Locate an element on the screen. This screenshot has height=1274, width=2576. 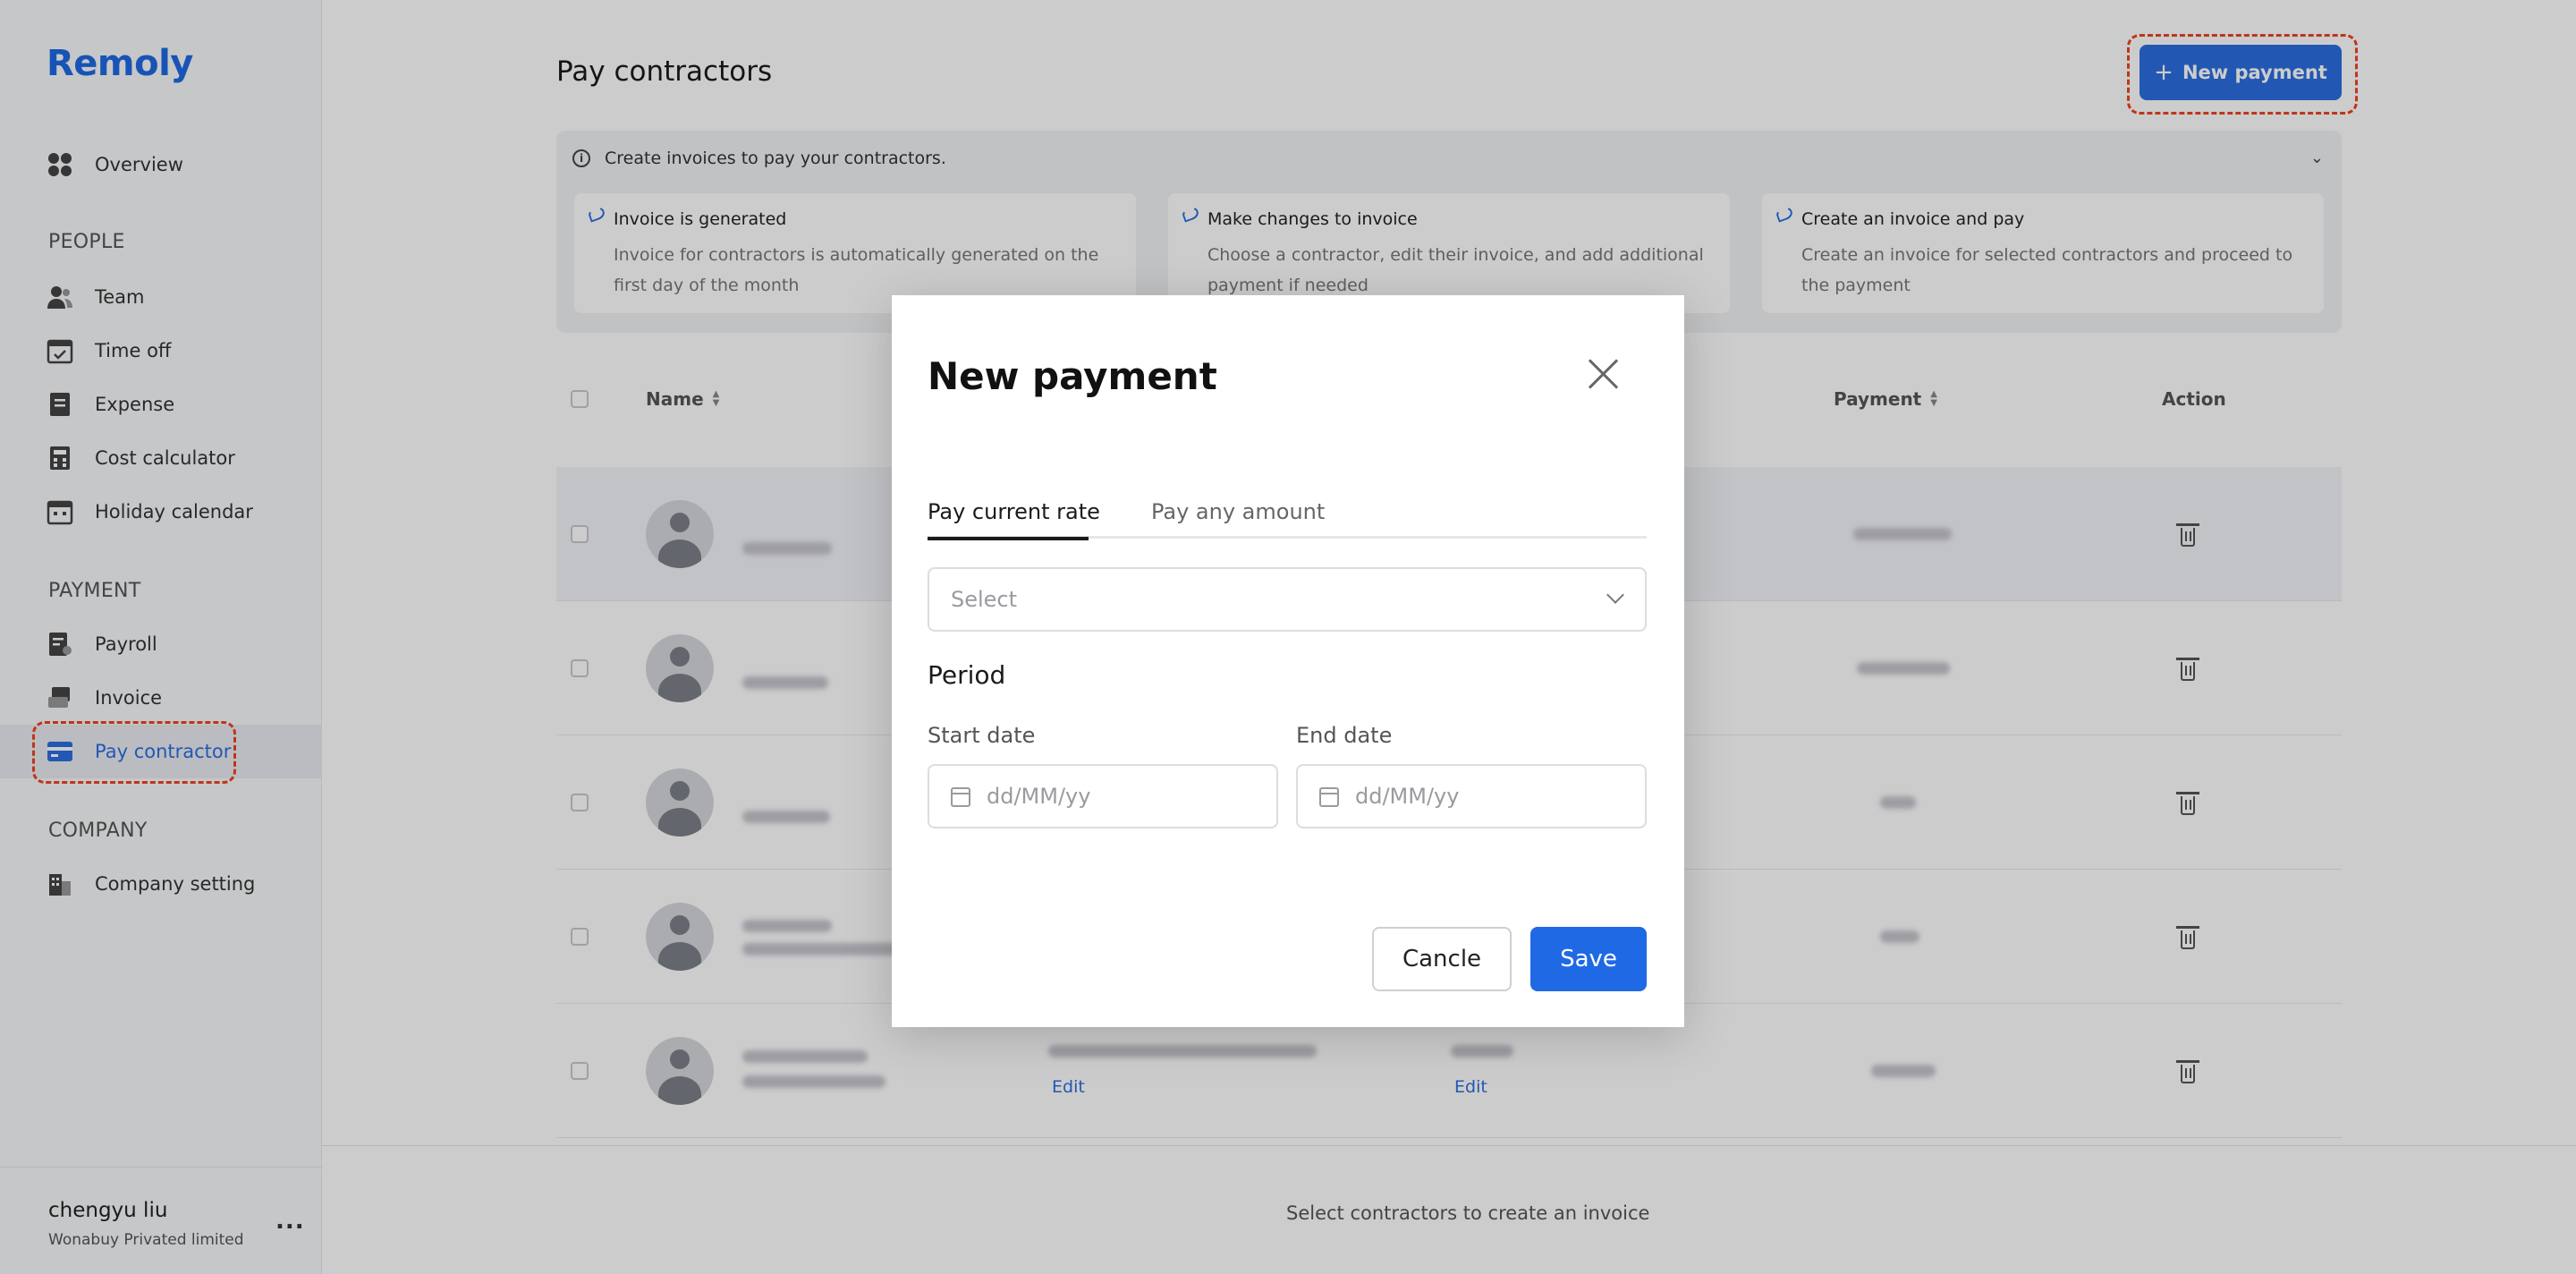
chevron-down-icon is located at coordinates (1615, 595).